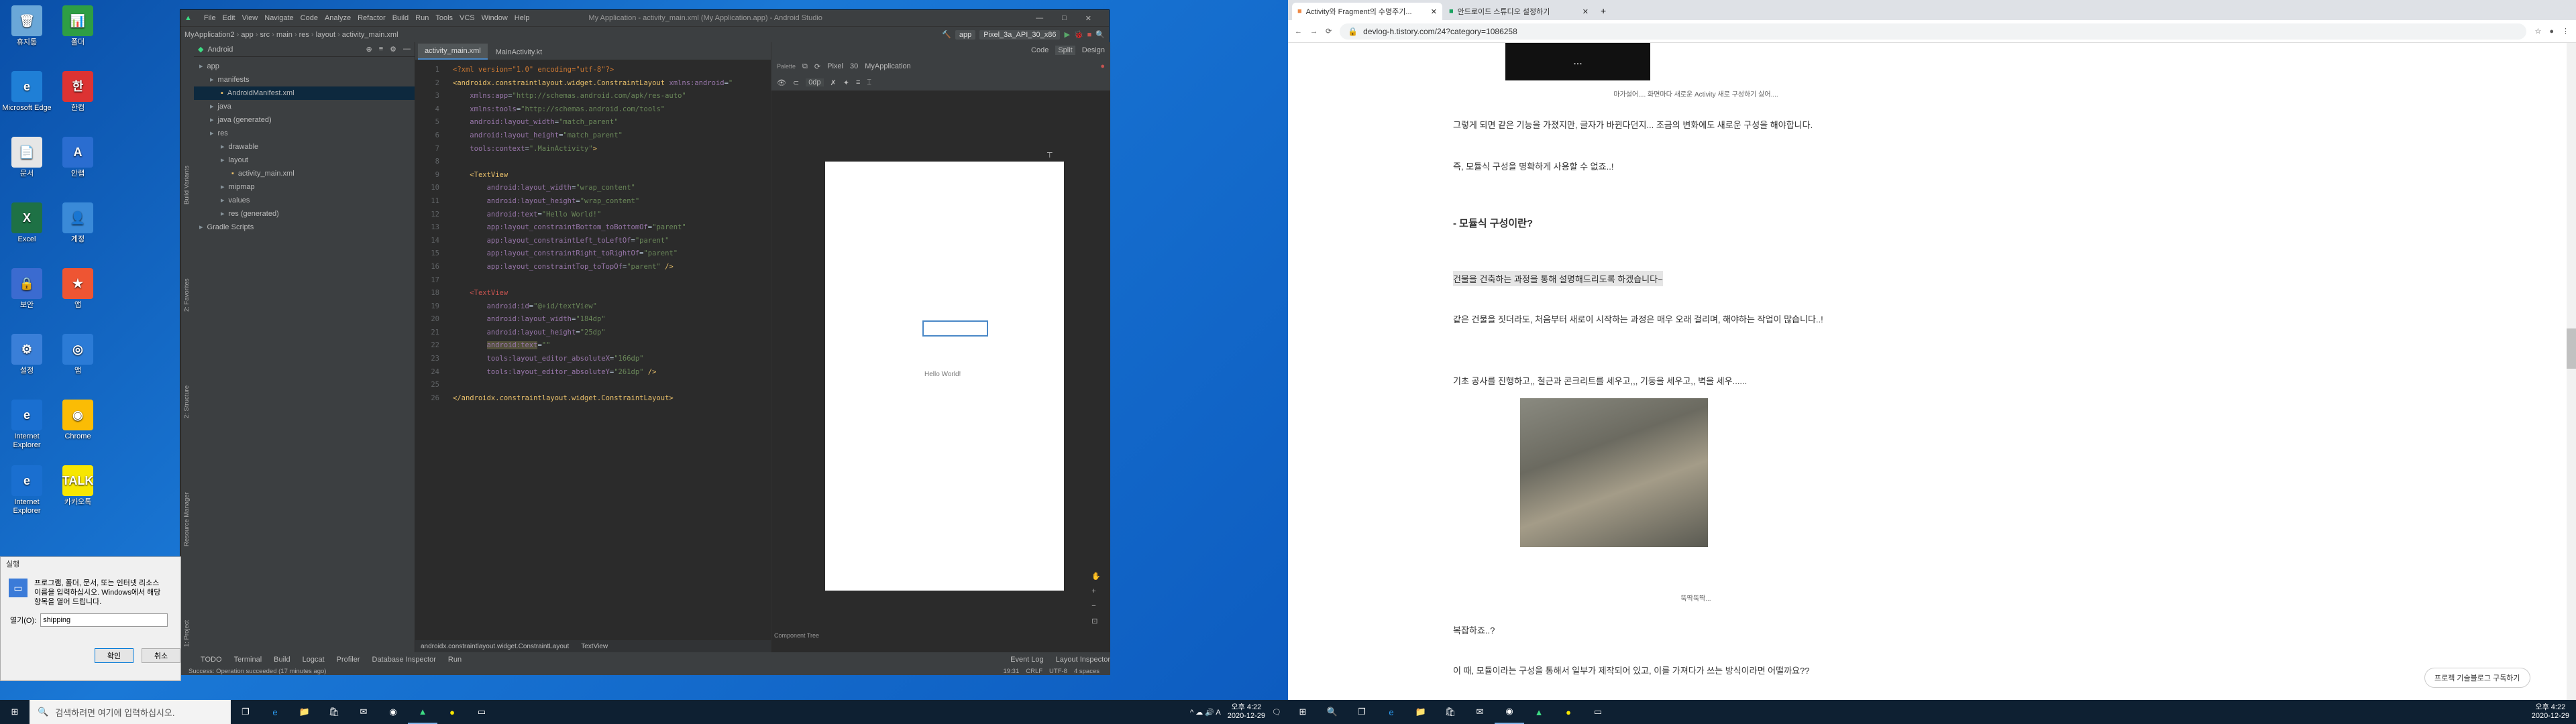 The image size is (2576, 724). Describe the element at coordinates (1040, 50) in the screenshot. I see `view-mode-code: Code` at that location.